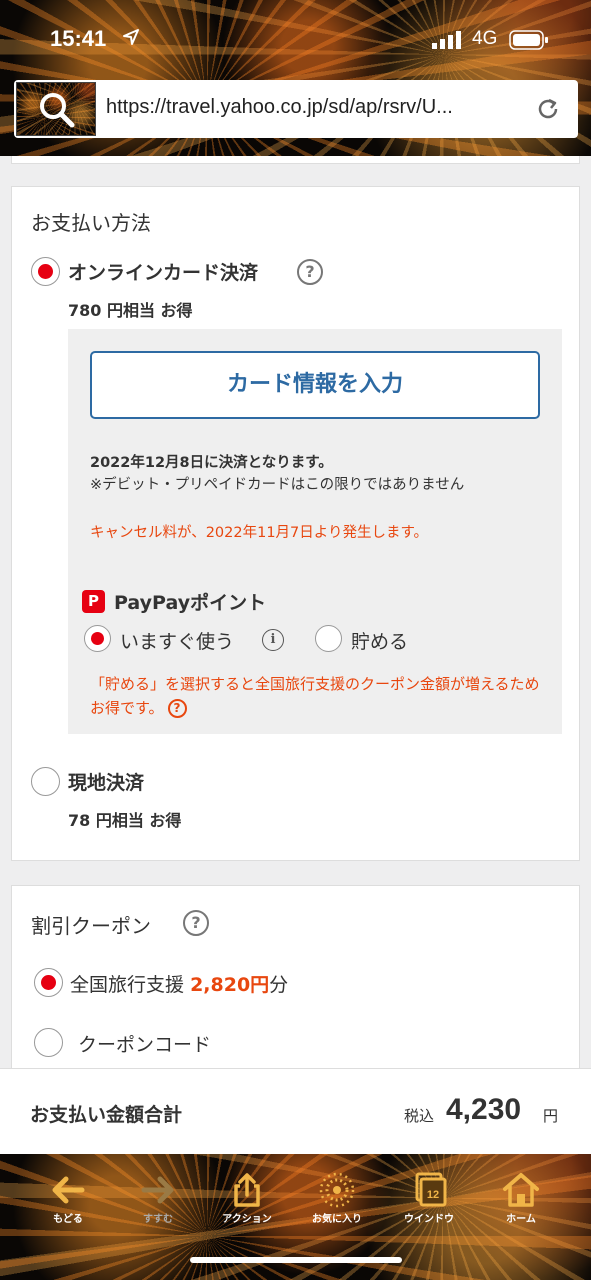  I want to click on forward-arrow-icon, so click(157, 1190).